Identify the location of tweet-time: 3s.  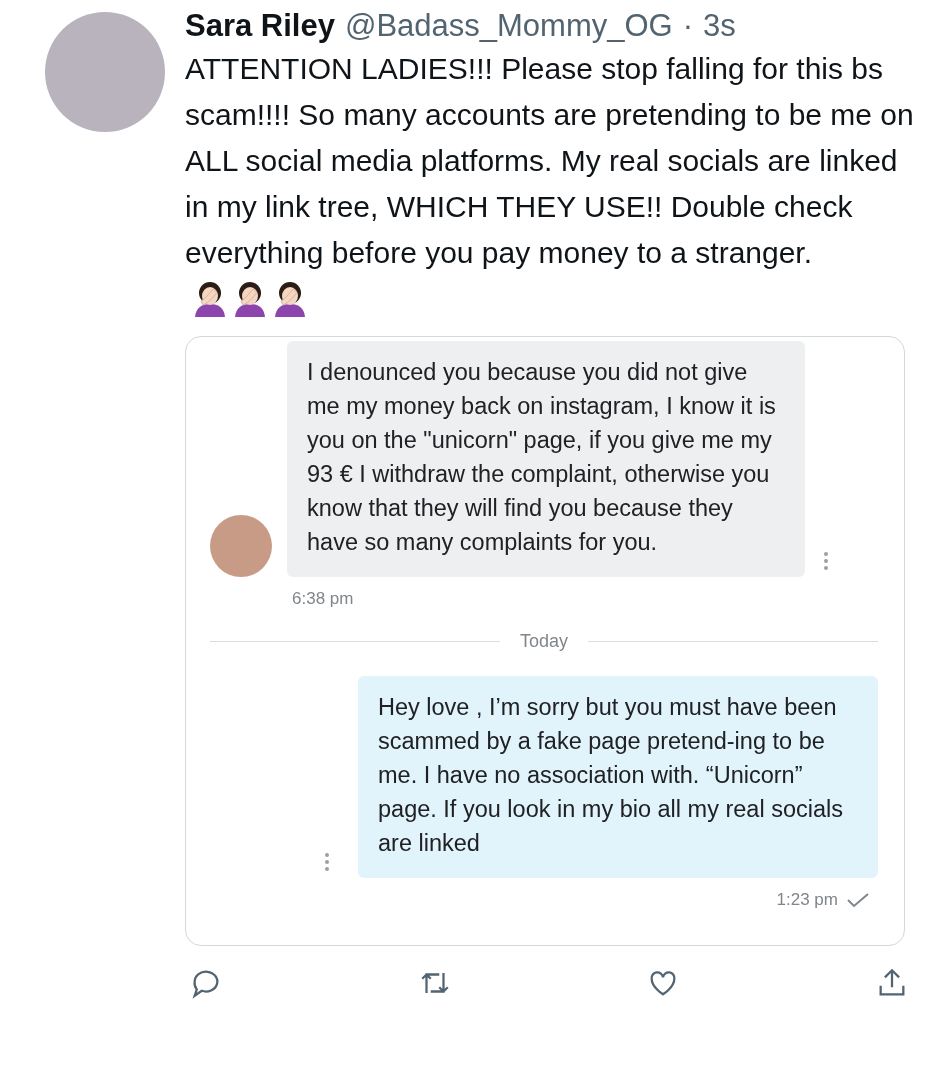
(719, 26).